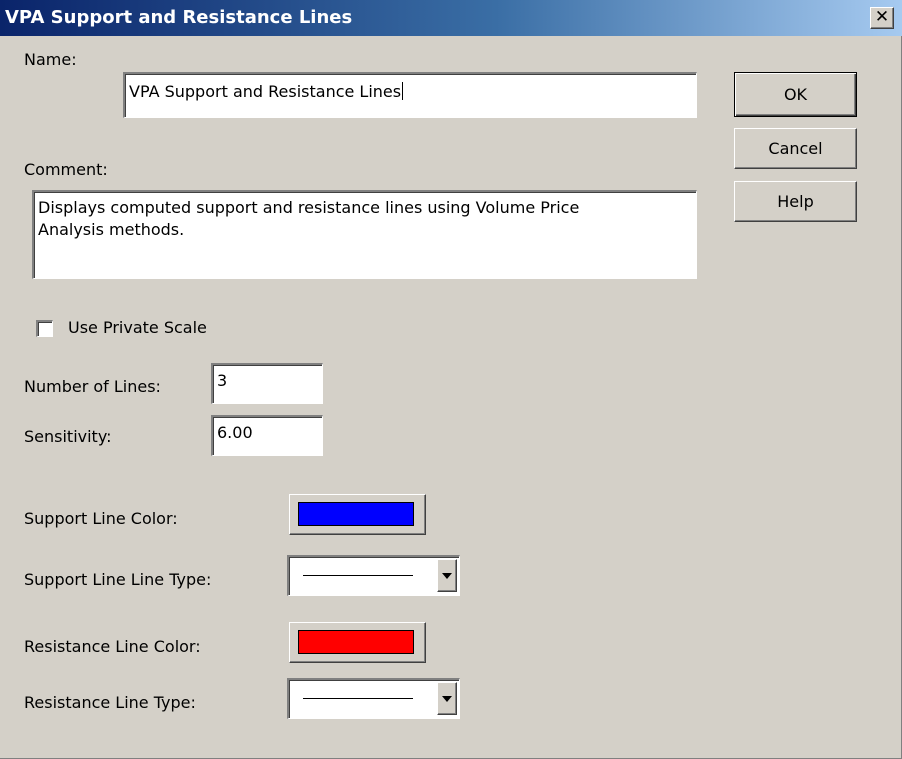 This screenshot has height=759, width=902. What do you see at coordinates (66, 169) in the screenshot?
I see `comment-label: Comment:` at bounding box center [66, 169].